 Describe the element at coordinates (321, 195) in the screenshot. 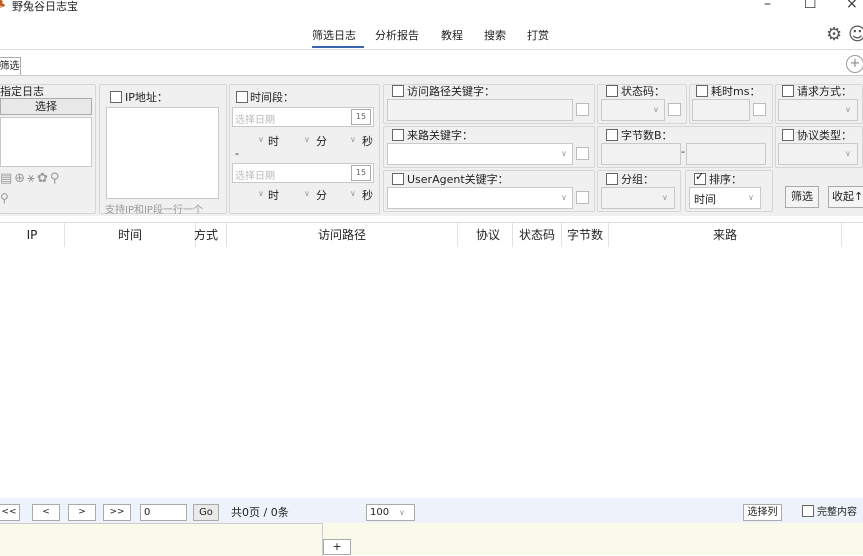

I see `end-minute-label: 分` at that location.